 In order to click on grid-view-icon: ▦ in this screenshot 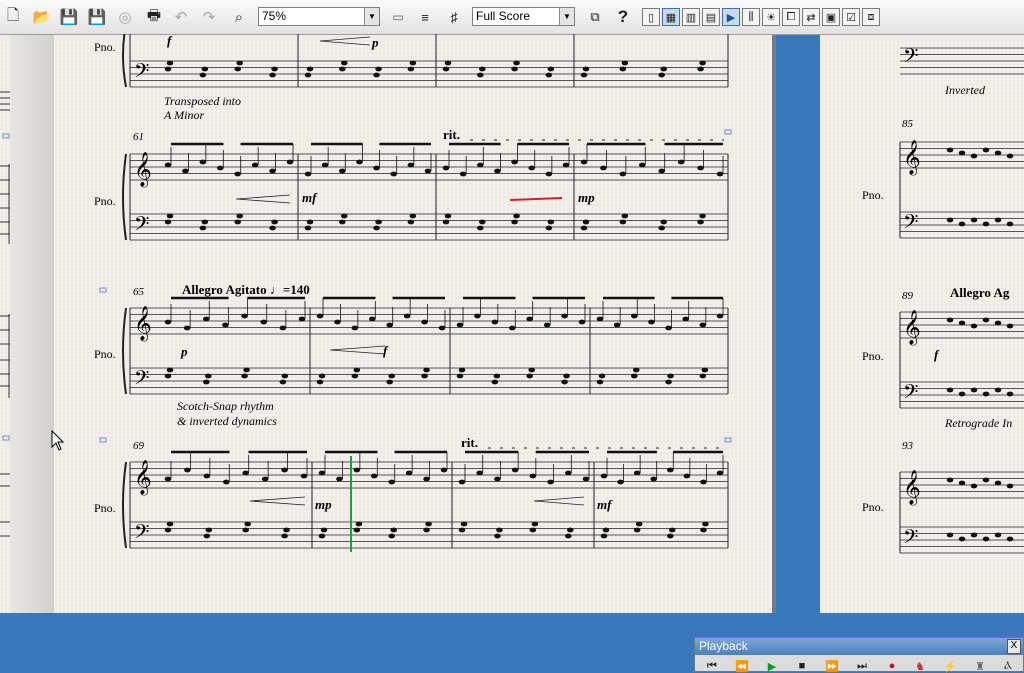, I will do `click(671, 17)`.